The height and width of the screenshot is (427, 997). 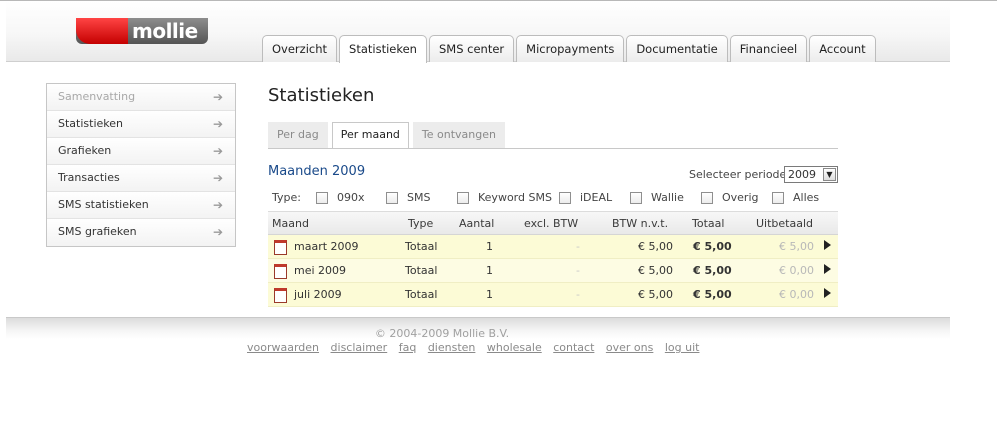 What do you see at coordinates (141, 178) in the screenshot?
I see `sidebar-item-transacties: Transacties ➔` at bounding box center [141, 178].